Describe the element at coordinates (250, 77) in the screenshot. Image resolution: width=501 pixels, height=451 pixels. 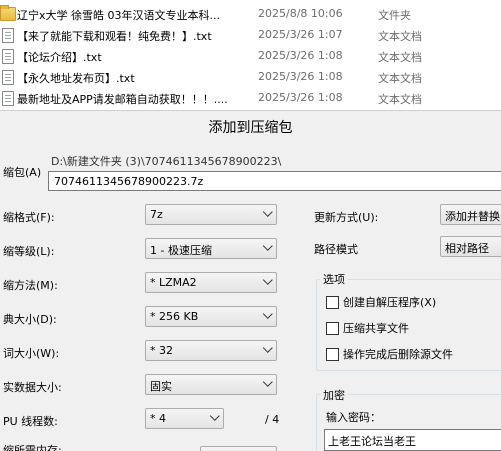
I see `file-row: 【永久地址发布页】.txt 2025/3/26 1:08 文本文档` at that location.